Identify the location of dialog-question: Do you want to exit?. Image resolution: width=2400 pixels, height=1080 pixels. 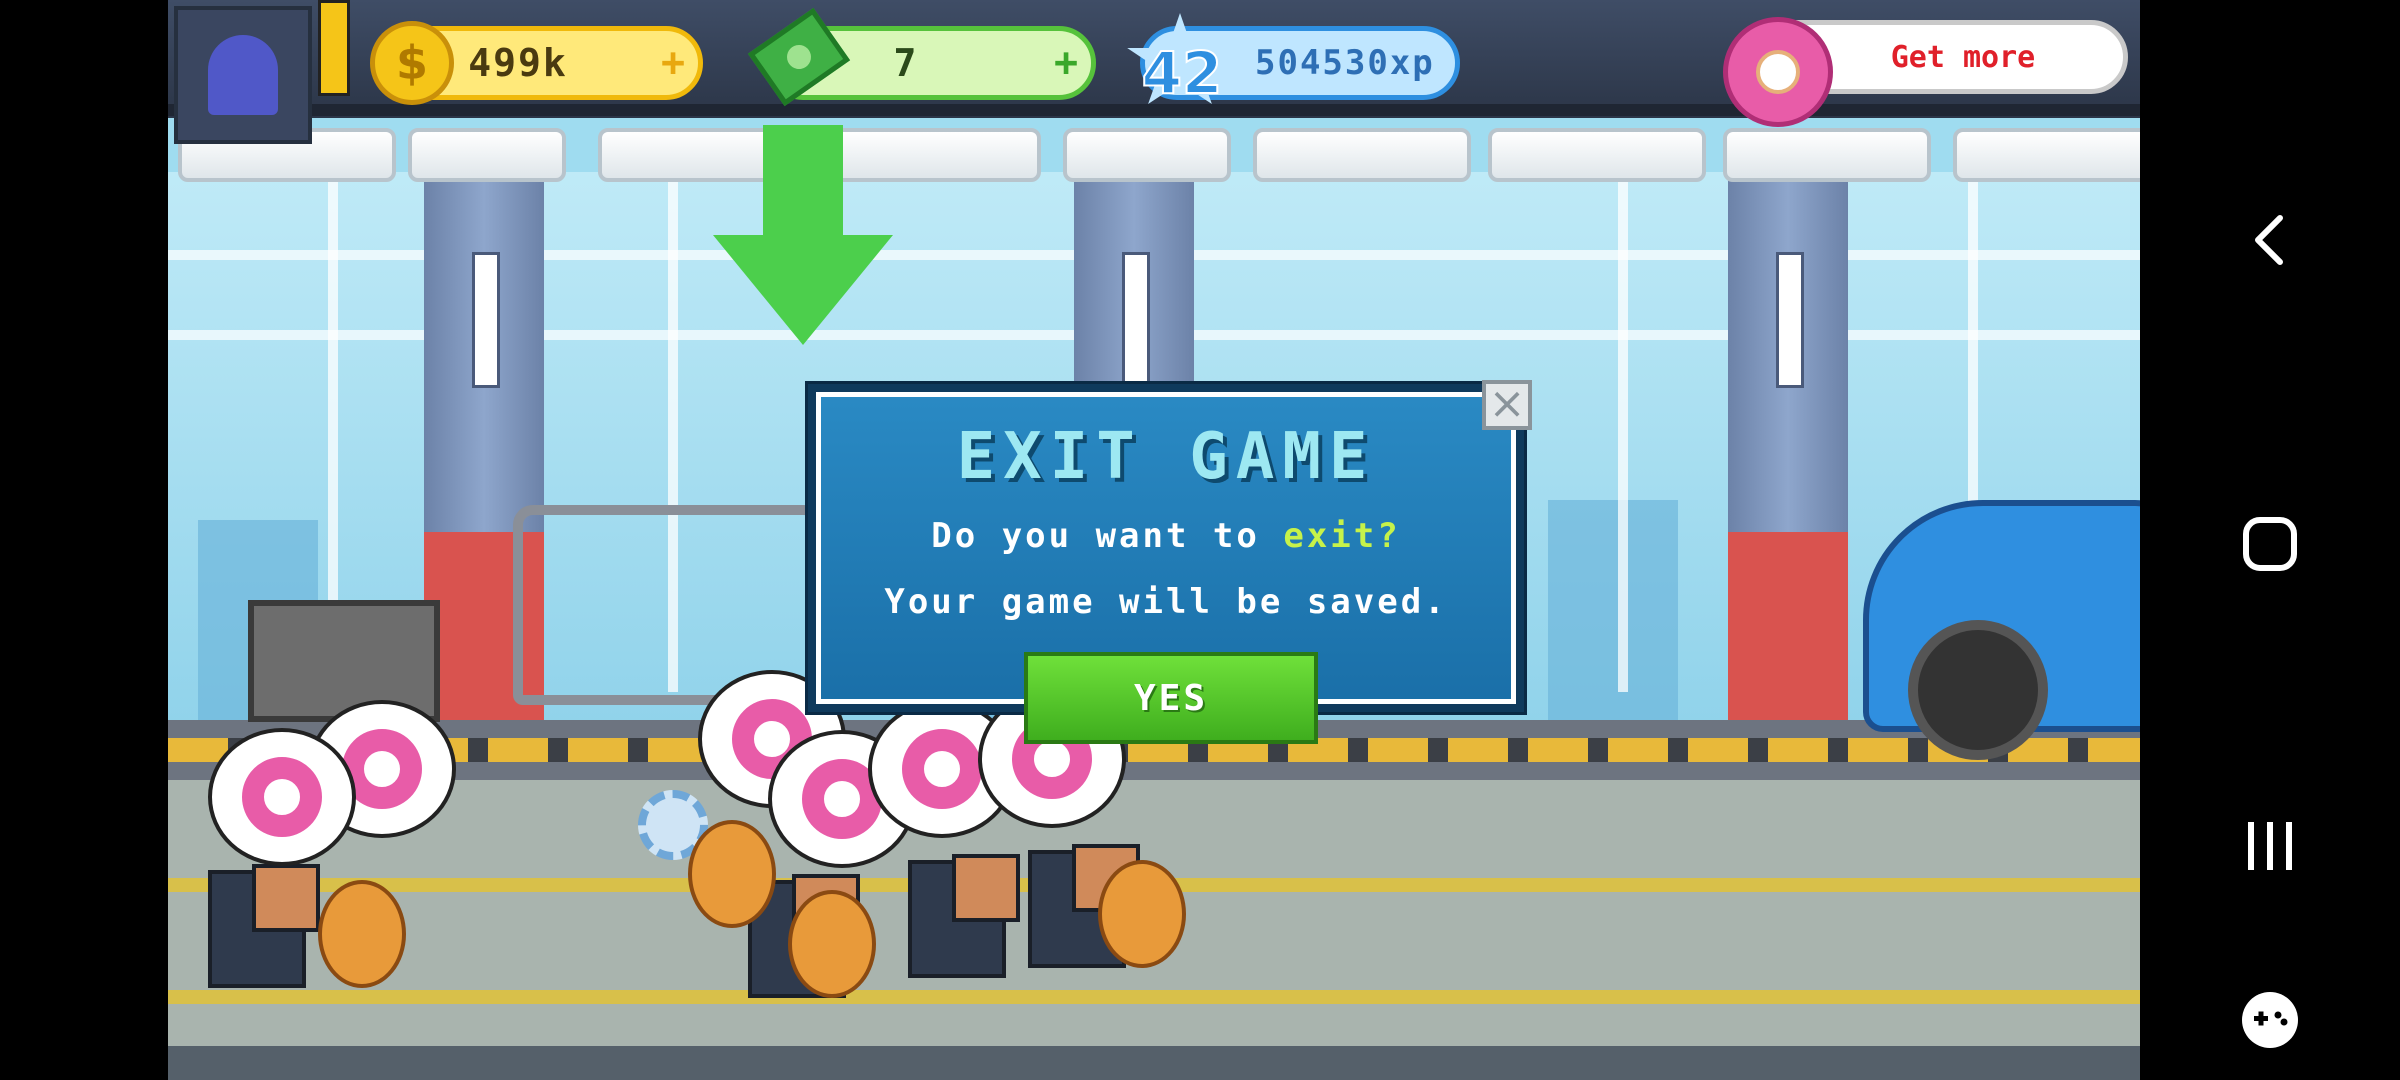
(1166, 536).